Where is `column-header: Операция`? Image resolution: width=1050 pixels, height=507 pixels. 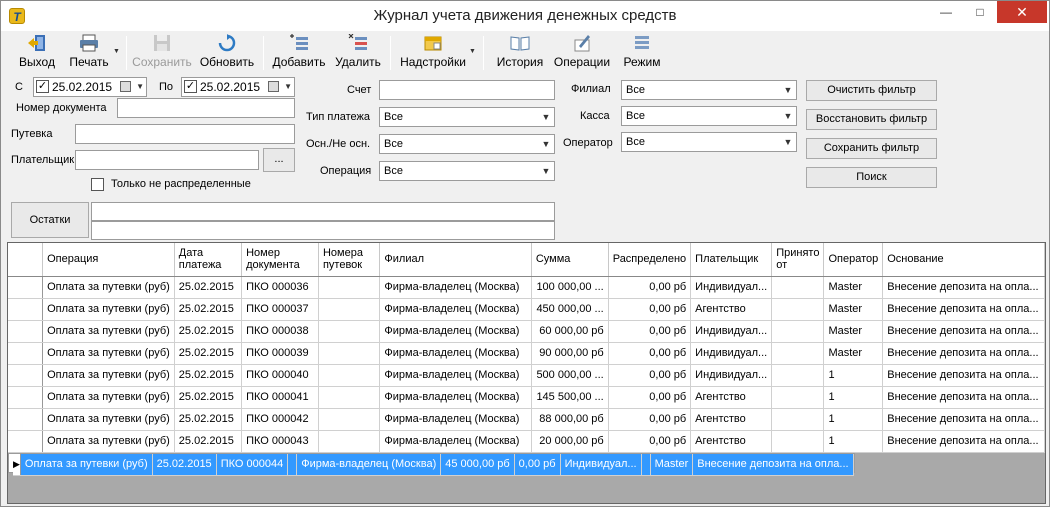 column-header: Операция is located at coordinates (108, 260).